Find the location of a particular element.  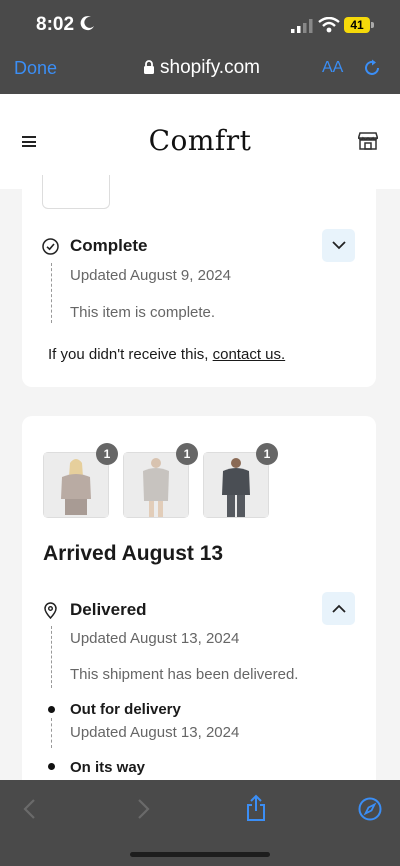

brand-logo: Comfrt is located at coordinates (200, 140).